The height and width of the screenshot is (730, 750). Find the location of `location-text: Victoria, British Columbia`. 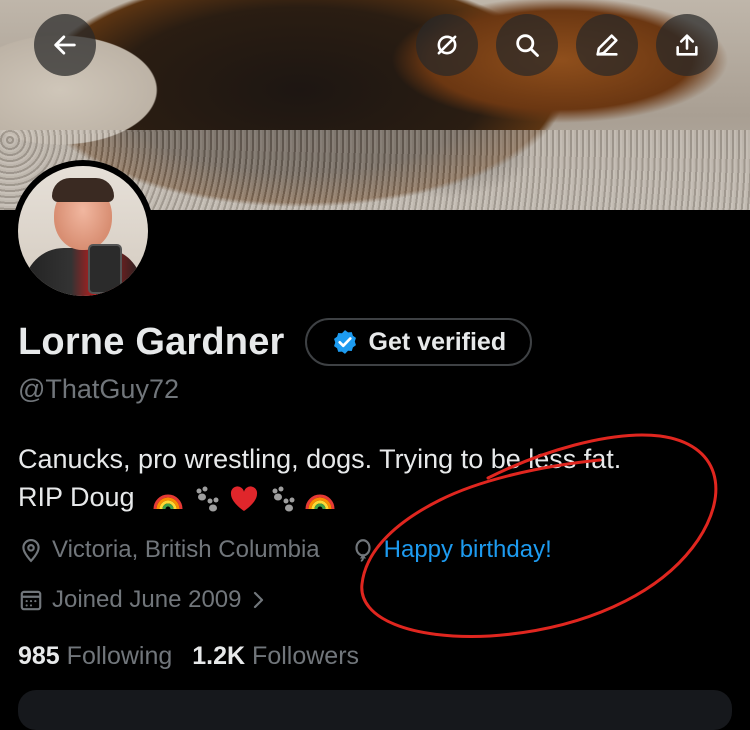

location-text: Victoria, British Columbia is located at coordinates (186, 549).